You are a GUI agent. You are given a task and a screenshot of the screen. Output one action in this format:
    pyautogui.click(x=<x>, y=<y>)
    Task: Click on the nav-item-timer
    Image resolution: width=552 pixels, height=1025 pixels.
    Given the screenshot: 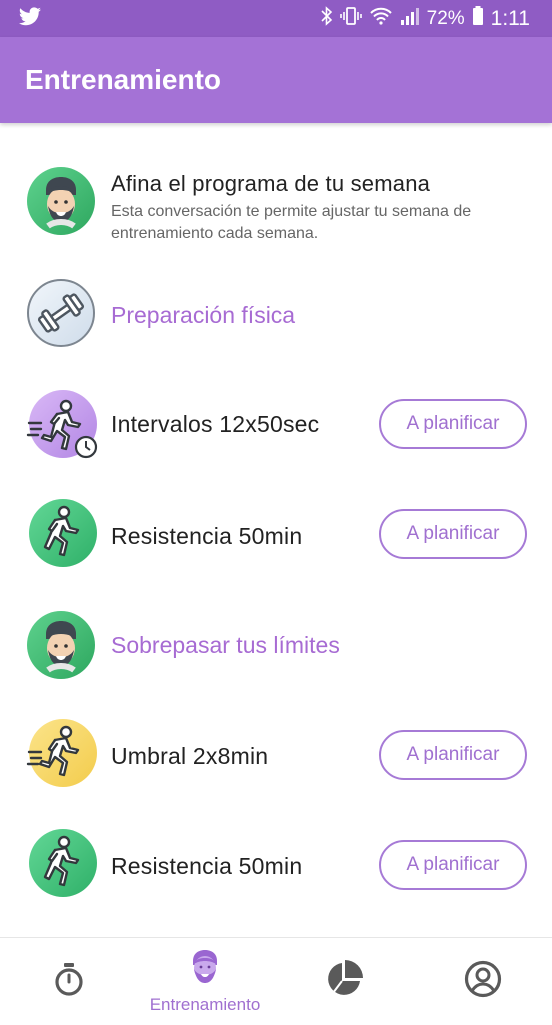 What is the action you would take?
    pyautogui.click(x=69, y=981)
    